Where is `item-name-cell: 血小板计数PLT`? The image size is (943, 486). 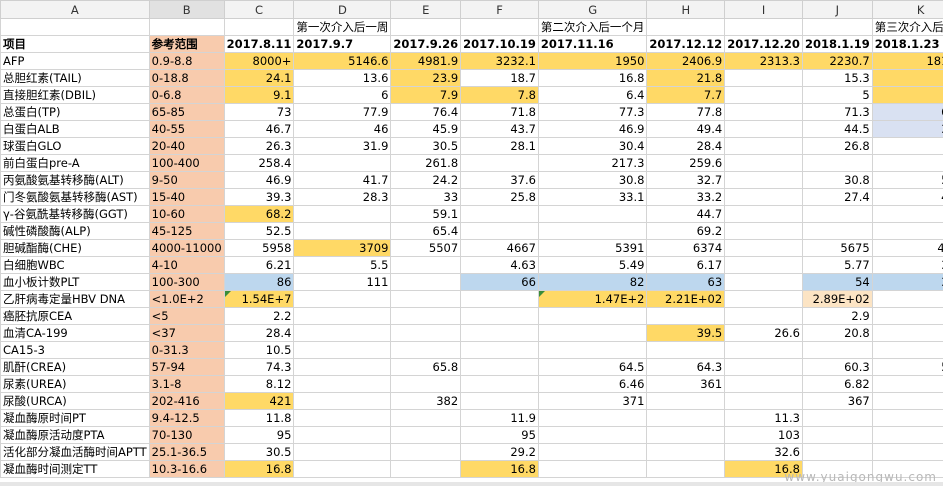
item-name-cell: 血小板计数PLT is located at coordinates (75, 282).